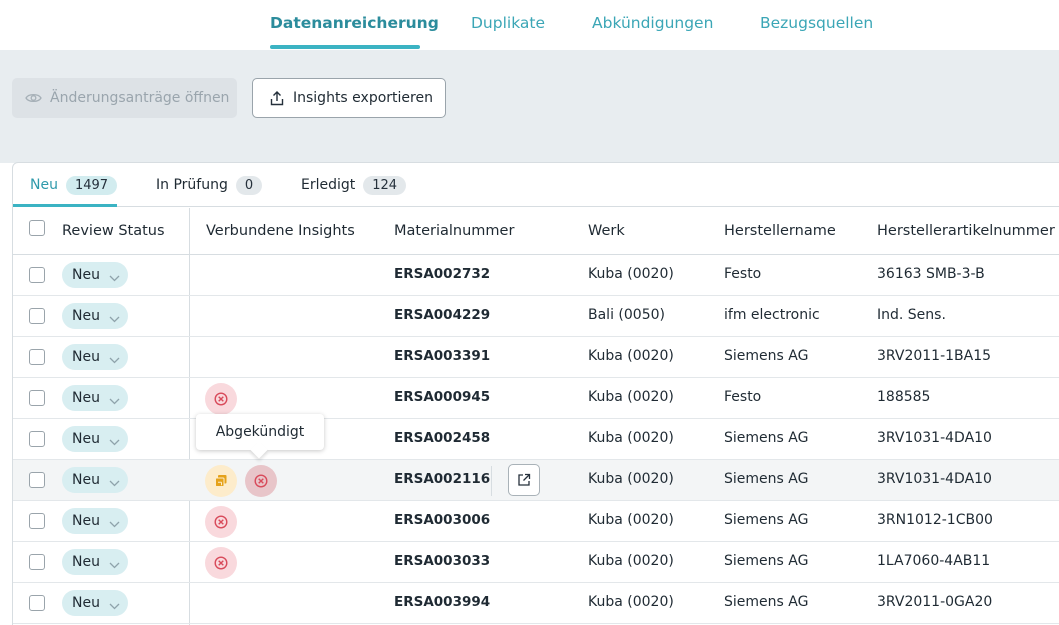  I want to click on header-herstellername: Herstellername, so click(780, 231).